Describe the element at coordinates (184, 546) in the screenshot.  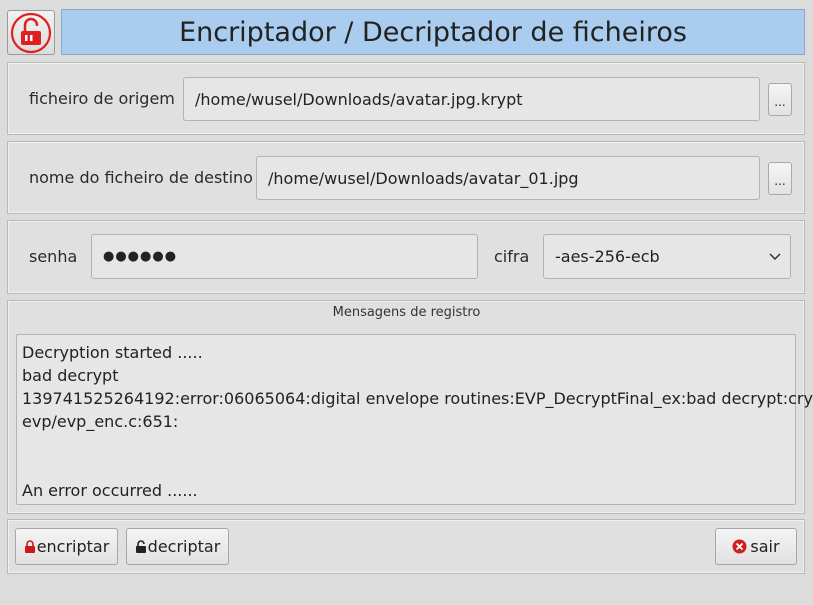
I see `decrypt-label: decriptar` at that location.